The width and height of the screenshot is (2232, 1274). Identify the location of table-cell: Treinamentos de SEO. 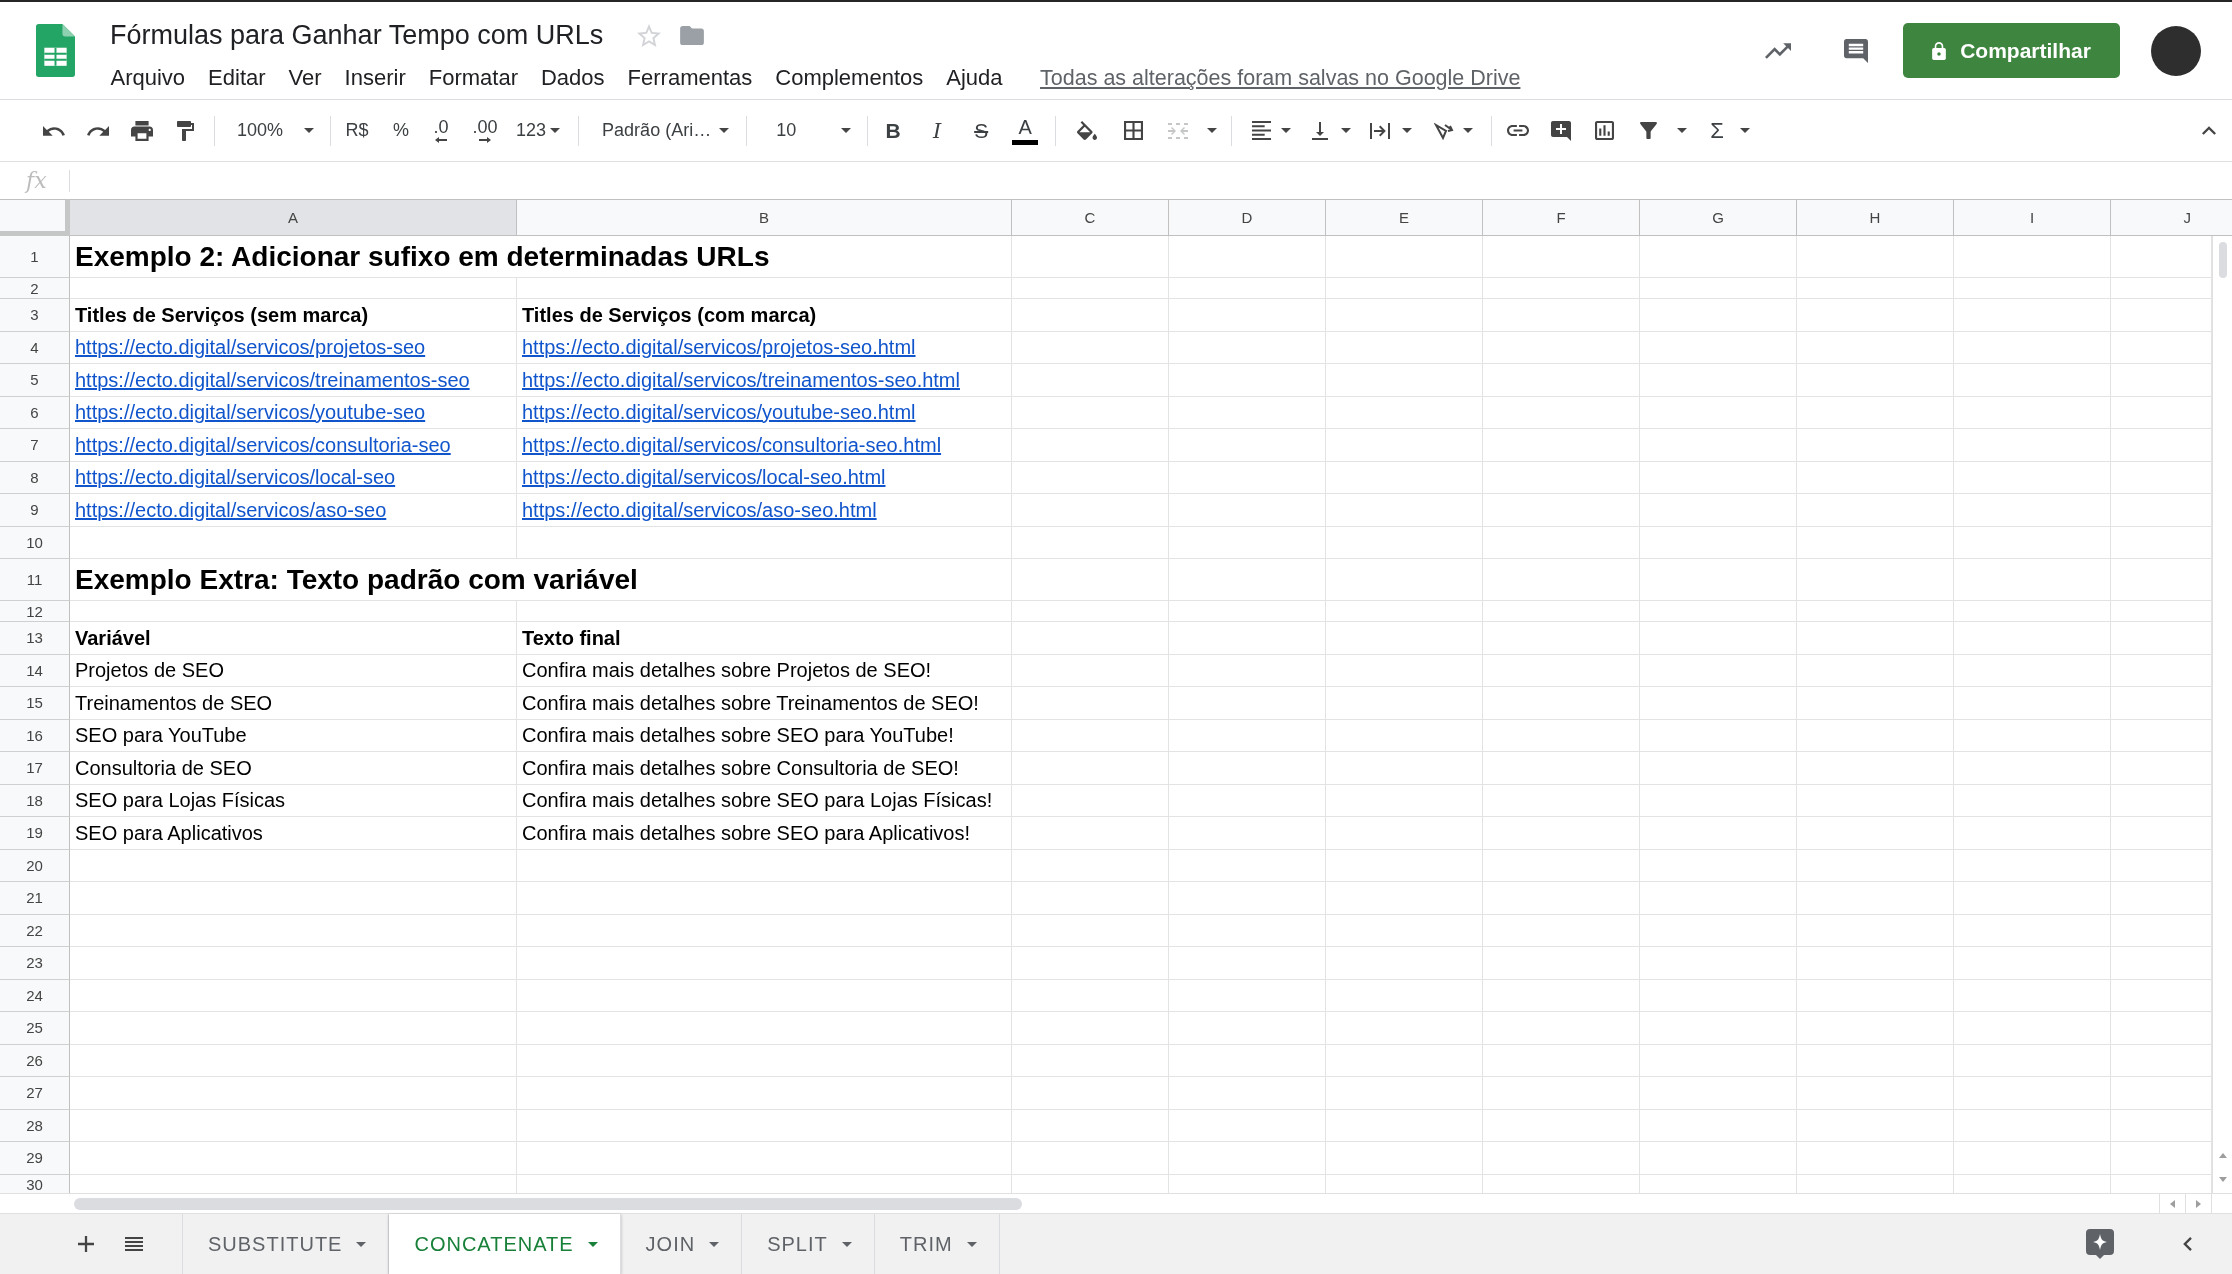
(293, 703).